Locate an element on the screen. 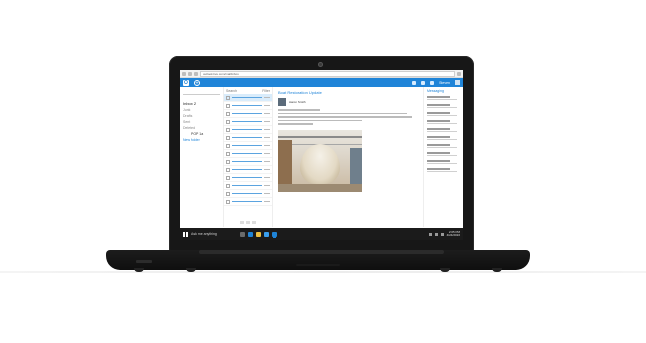  gear-icon is located at coordinates (423, 82).